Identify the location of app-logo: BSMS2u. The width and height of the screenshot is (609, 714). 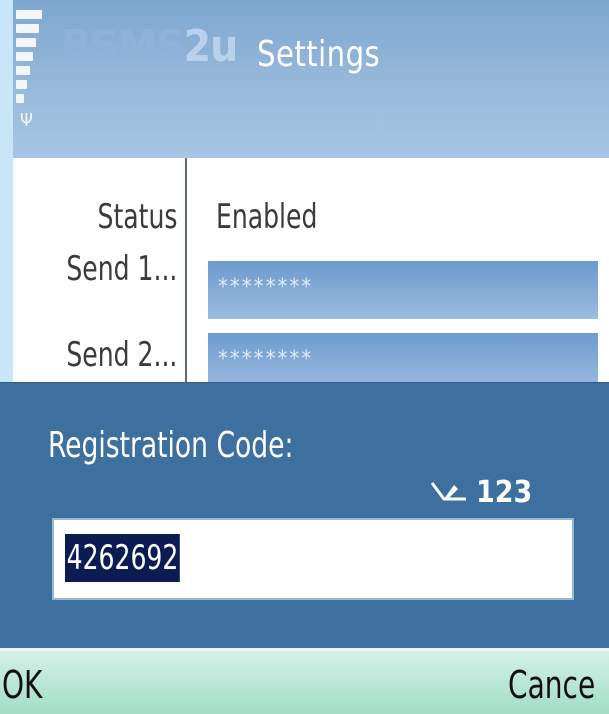
(148, 61).